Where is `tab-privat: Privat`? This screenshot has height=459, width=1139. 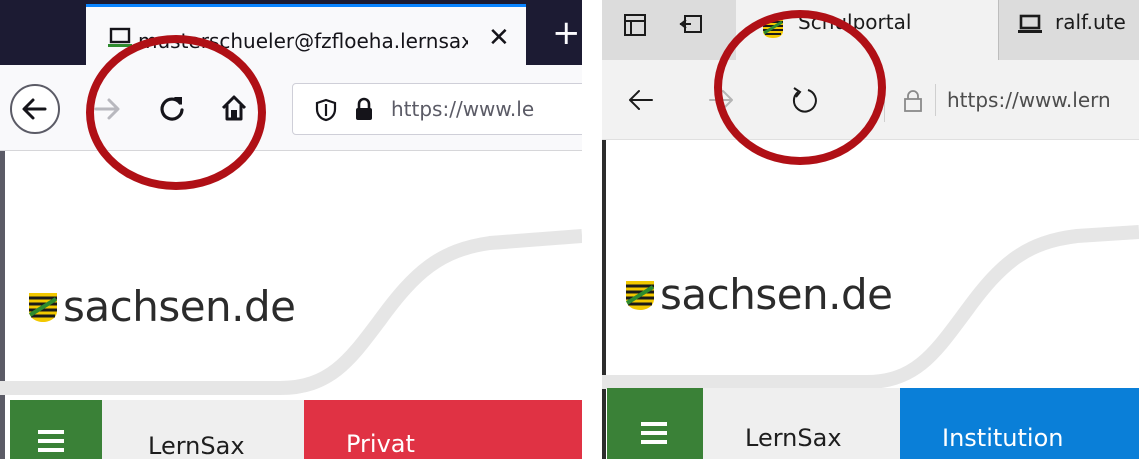
tab-privat: Privat is located at coordinates (443, 429).